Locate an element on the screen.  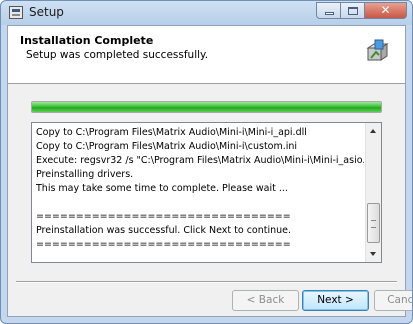
minimize-button is located at coordinates (328, 10).